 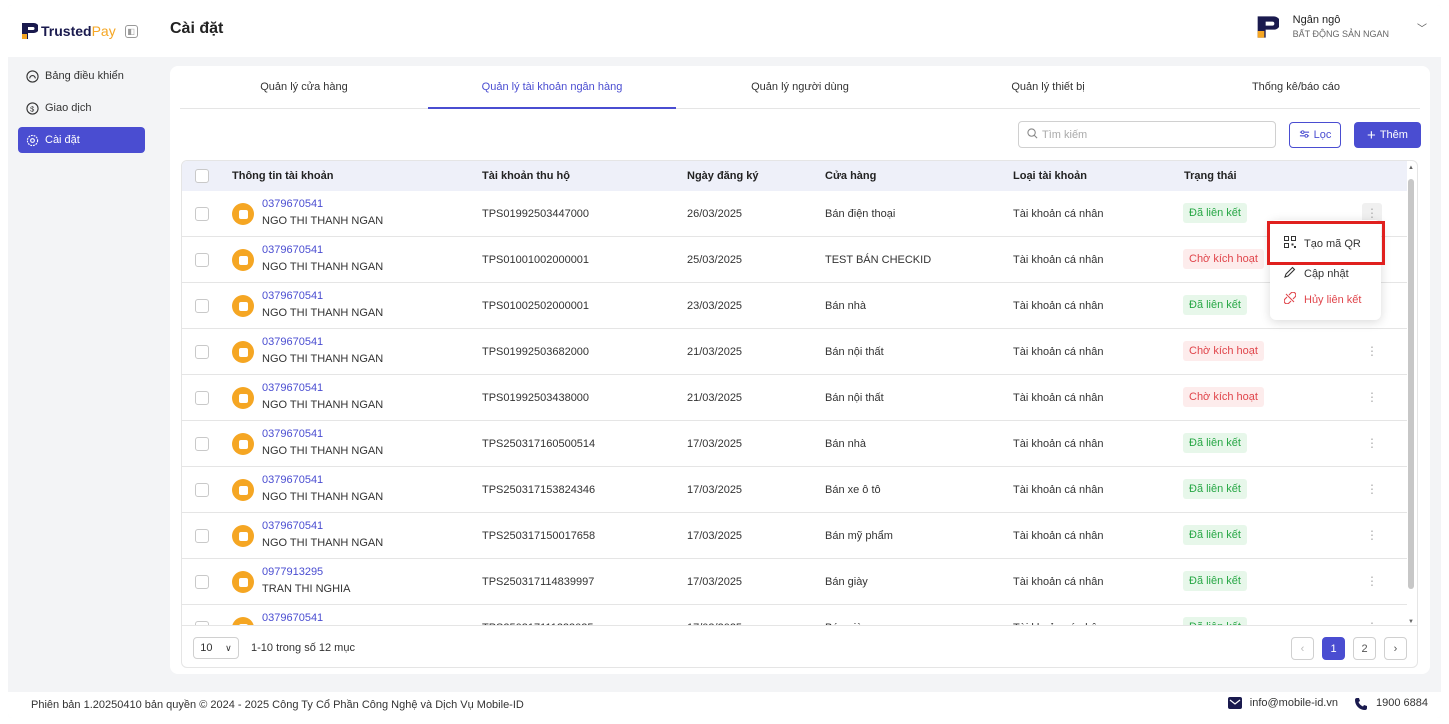 I want to click on pencil-icon, so click(x=1290, y=273).